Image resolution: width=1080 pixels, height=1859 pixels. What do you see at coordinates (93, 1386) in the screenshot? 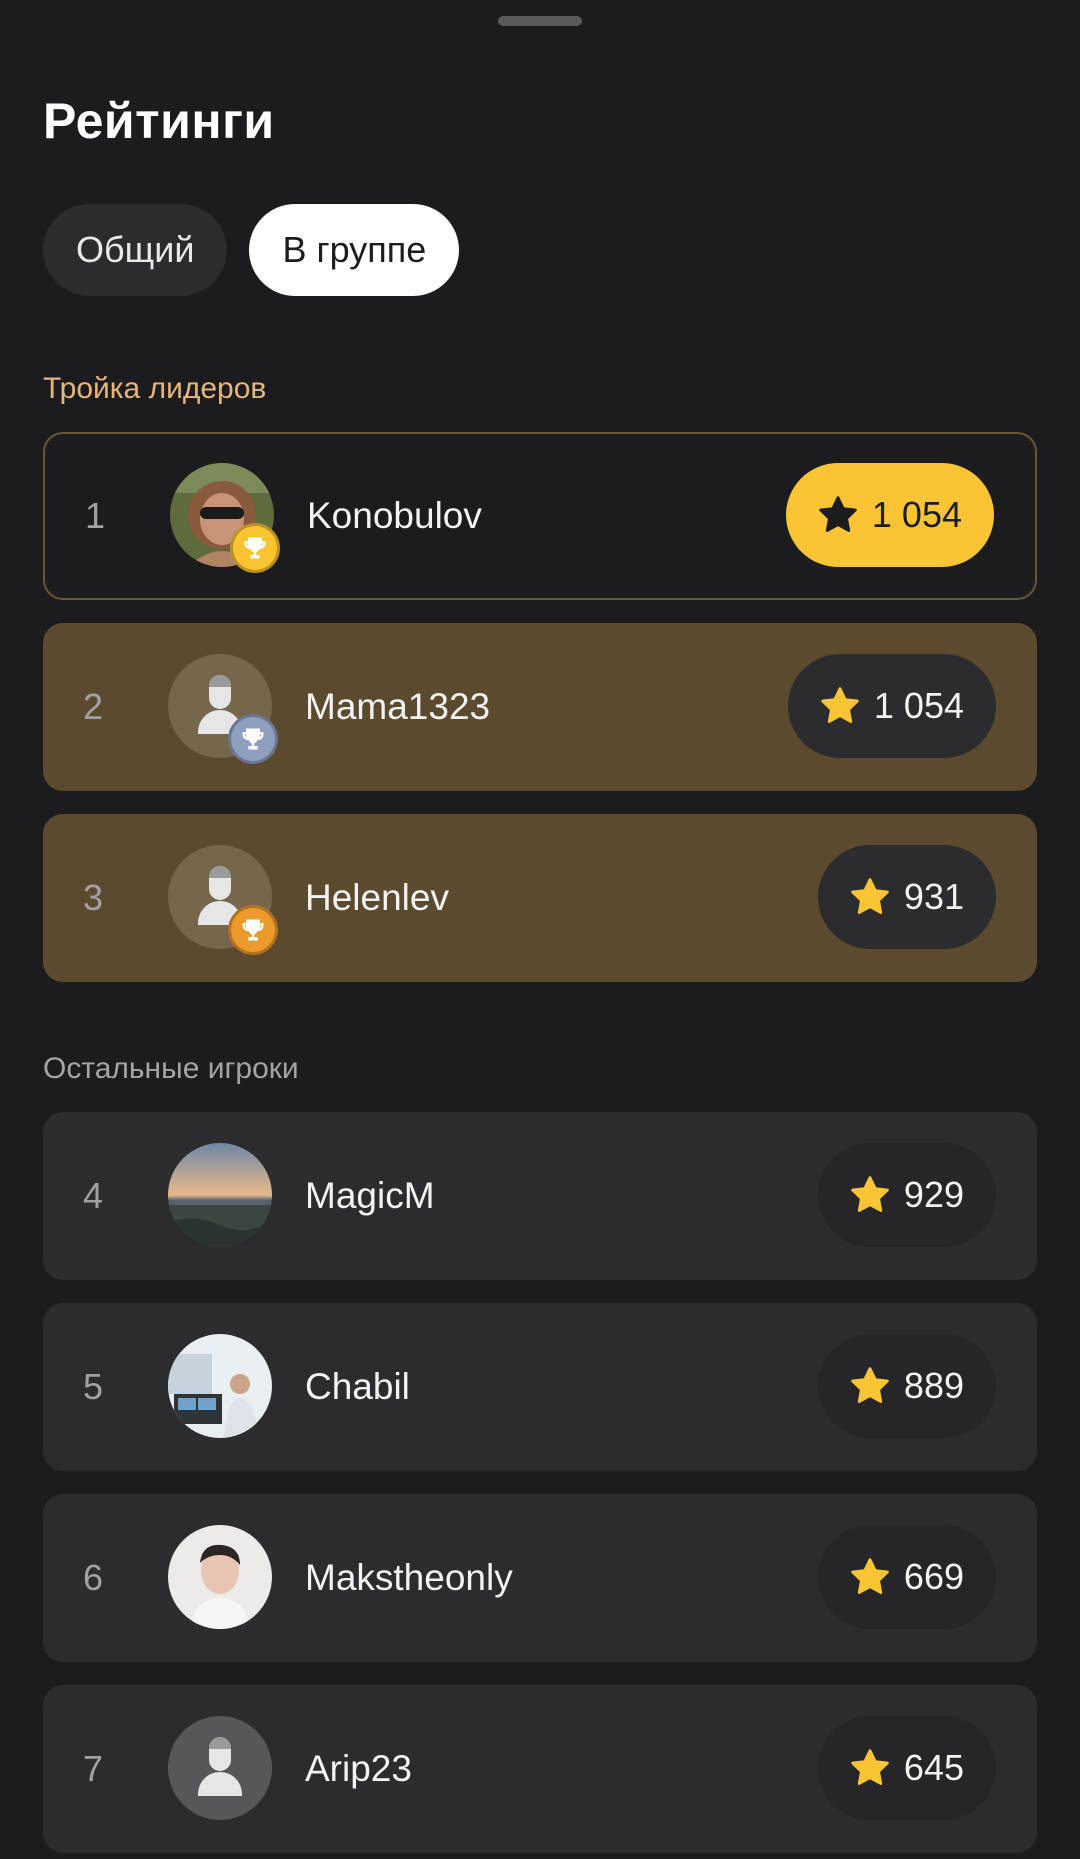
I see `rank-number: 5` at bounding box center [93, 1386].